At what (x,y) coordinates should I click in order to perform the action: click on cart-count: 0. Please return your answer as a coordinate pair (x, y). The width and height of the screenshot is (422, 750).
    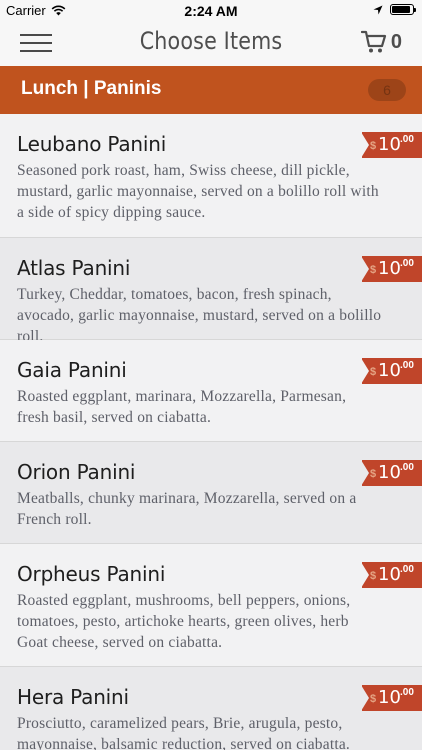
    Looking at the image, I should click on (396, 41).